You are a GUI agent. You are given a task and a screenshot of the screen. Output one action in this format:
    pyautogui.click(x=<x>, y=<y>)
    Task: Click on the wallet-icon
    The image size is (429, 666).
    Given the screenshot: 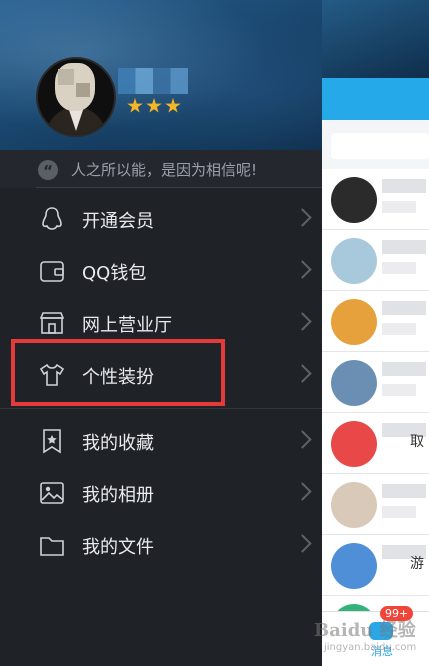 What is the action you would take?
    pyautogui.click(x=52, y=271)
    